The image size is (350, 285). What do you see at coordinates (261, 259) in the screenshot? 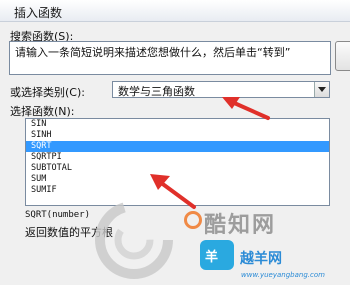
I see `watermark-site-name: 越羊网` at bounding box center [261, 259].